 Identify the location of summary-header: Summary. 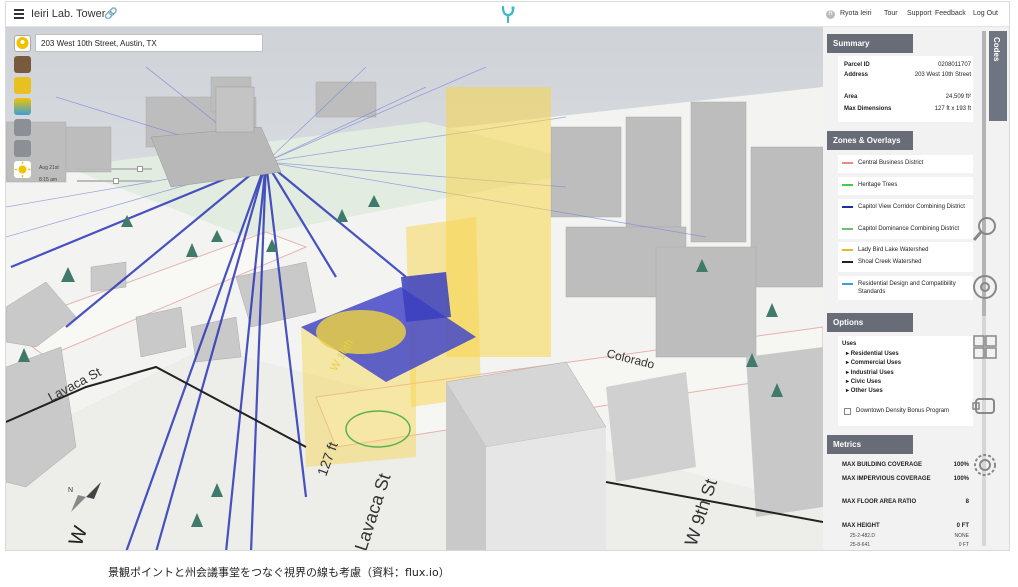
(870, 43).